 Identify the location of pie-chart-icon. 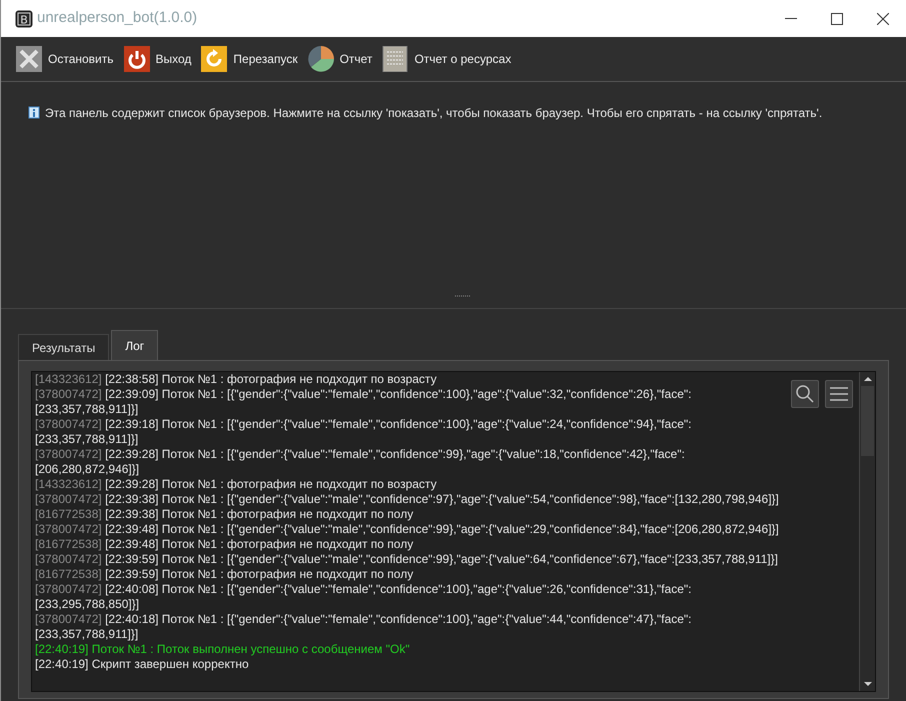
(321, 59).